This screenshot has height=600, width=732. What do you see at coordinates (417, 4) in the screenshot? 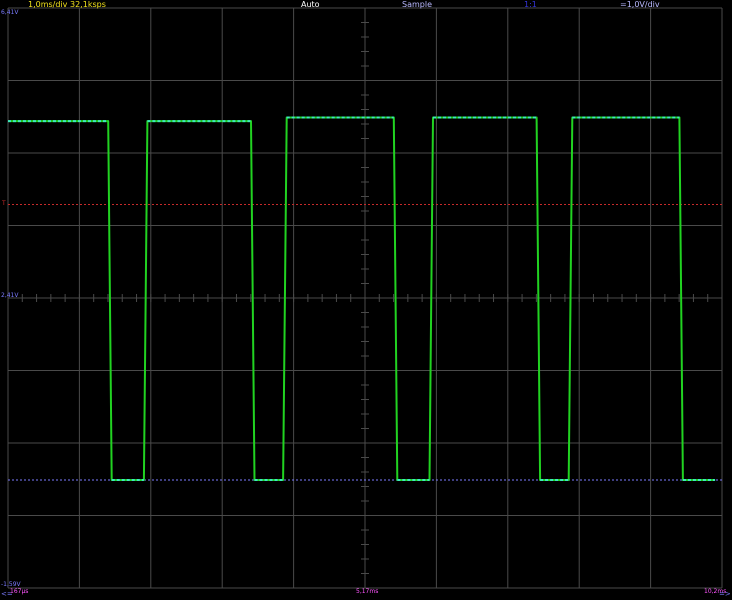
I see `acquisition-mode-readout: Sample` at bounding box center [417, 4].